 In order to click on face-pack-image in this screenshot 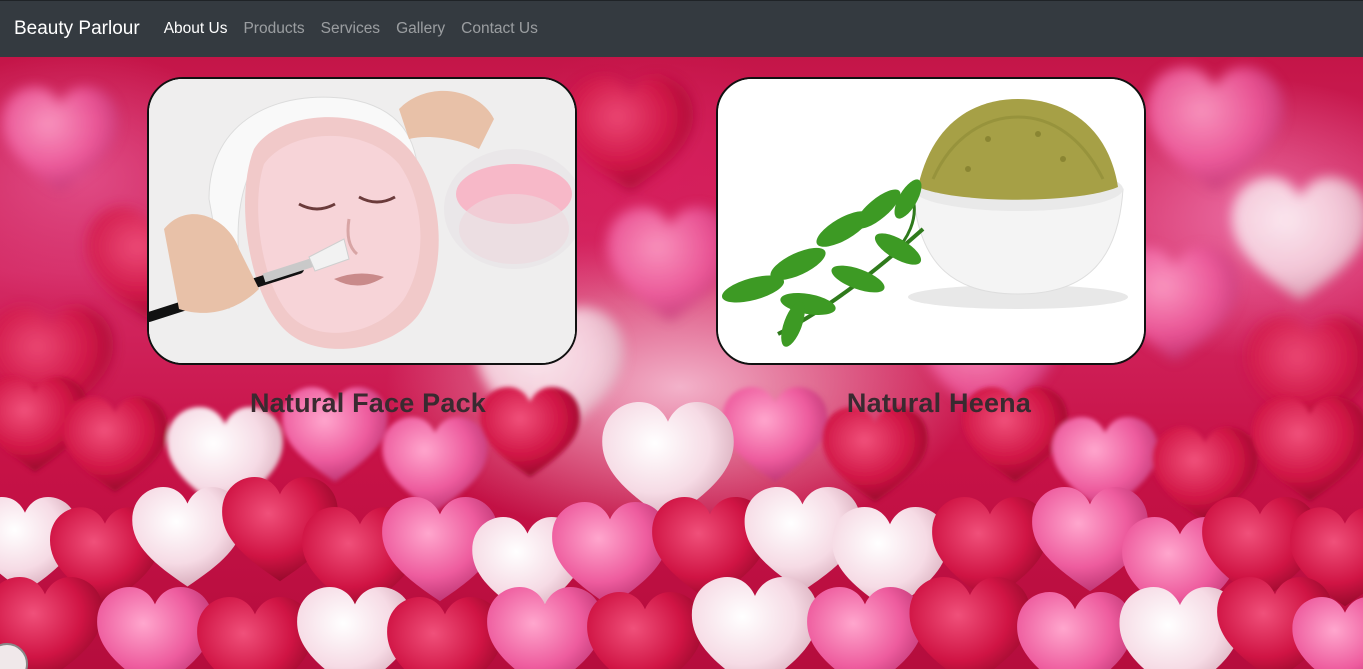, I will do `click(362, 221)`.